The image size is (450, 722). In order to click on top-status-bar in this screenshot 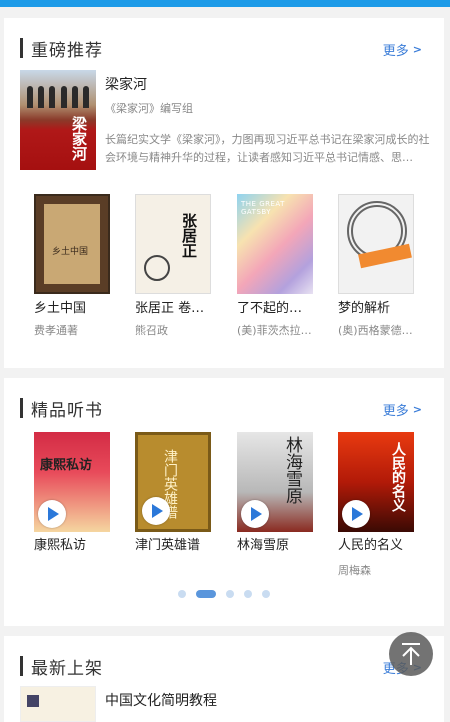, I will do `click(225, 3)`.